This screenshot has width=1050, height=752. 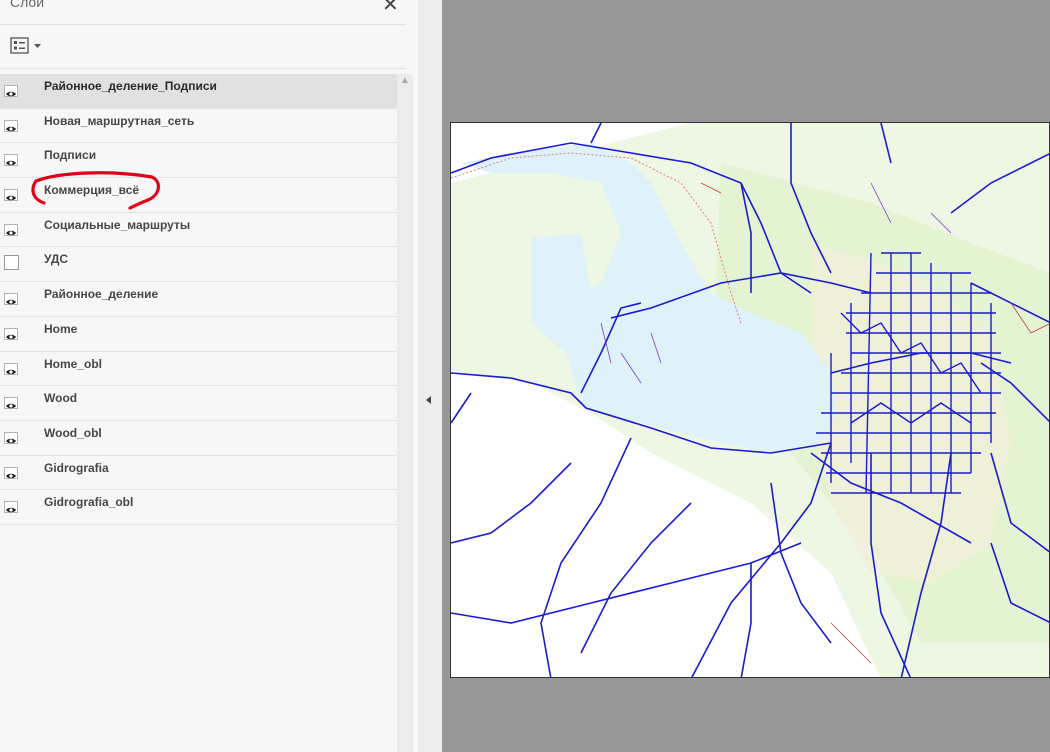 I want to click on layer-label: Районное_деление, so click(x=101, y=294).